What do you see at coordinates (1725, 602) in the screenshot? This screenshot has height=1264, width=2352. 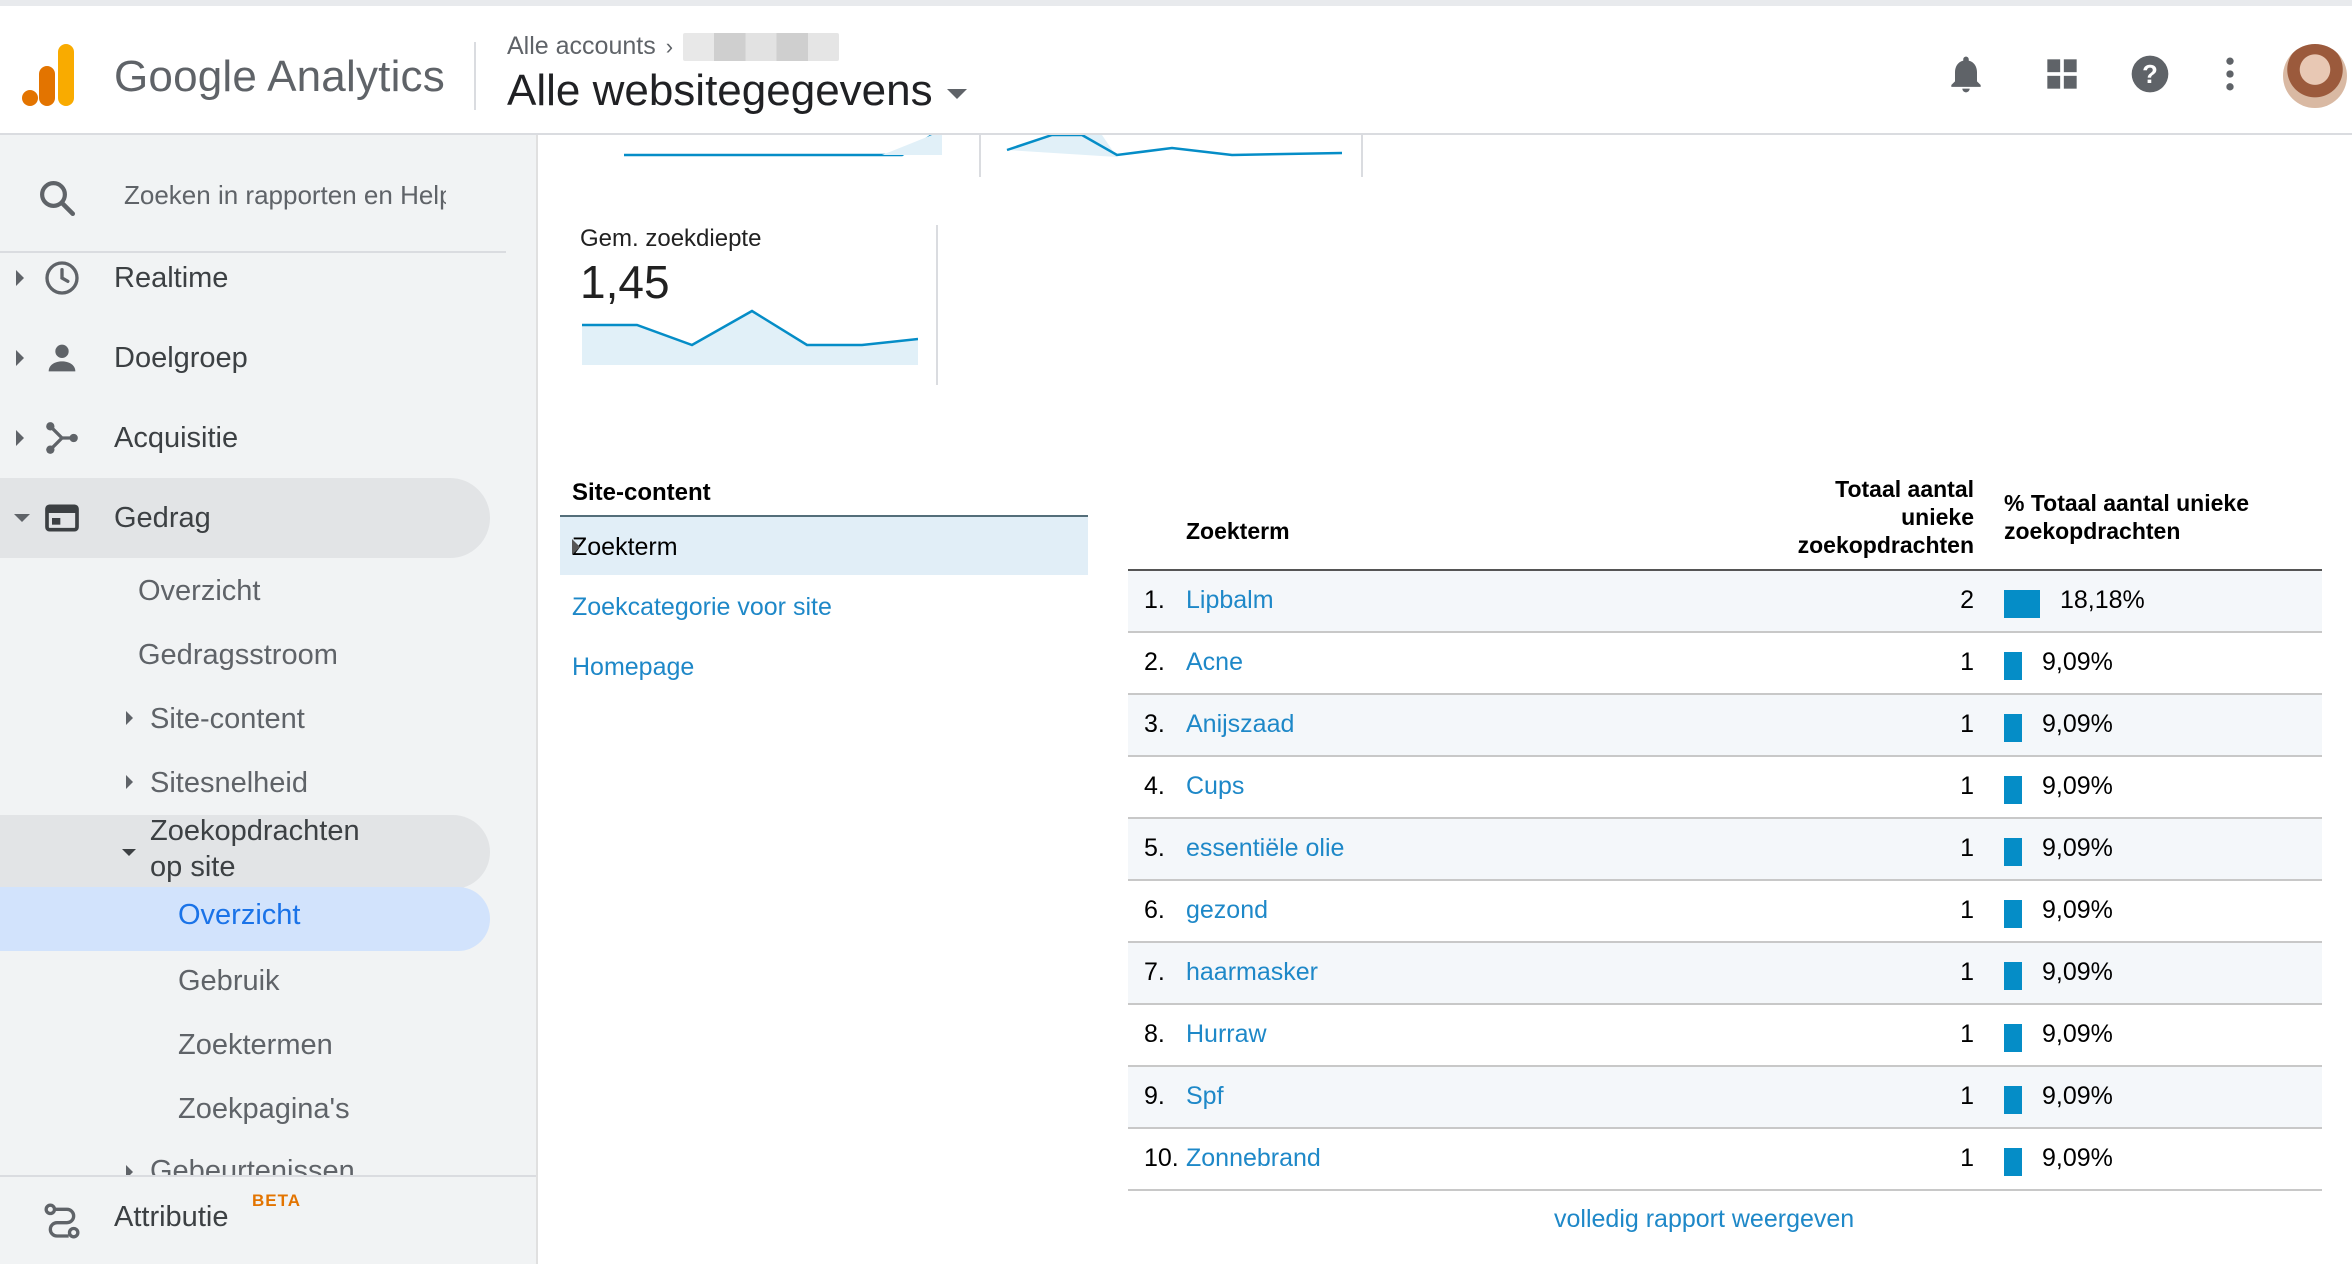 I see `table-row: 1. Lipbalm 2 18,18%` at bounding box center [1725, 602].